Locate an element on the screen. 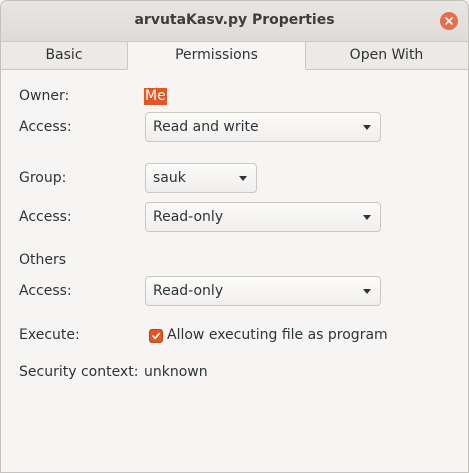 The image size is (469, 473). security-context-value: unknown is located at coordinates (176, 372).